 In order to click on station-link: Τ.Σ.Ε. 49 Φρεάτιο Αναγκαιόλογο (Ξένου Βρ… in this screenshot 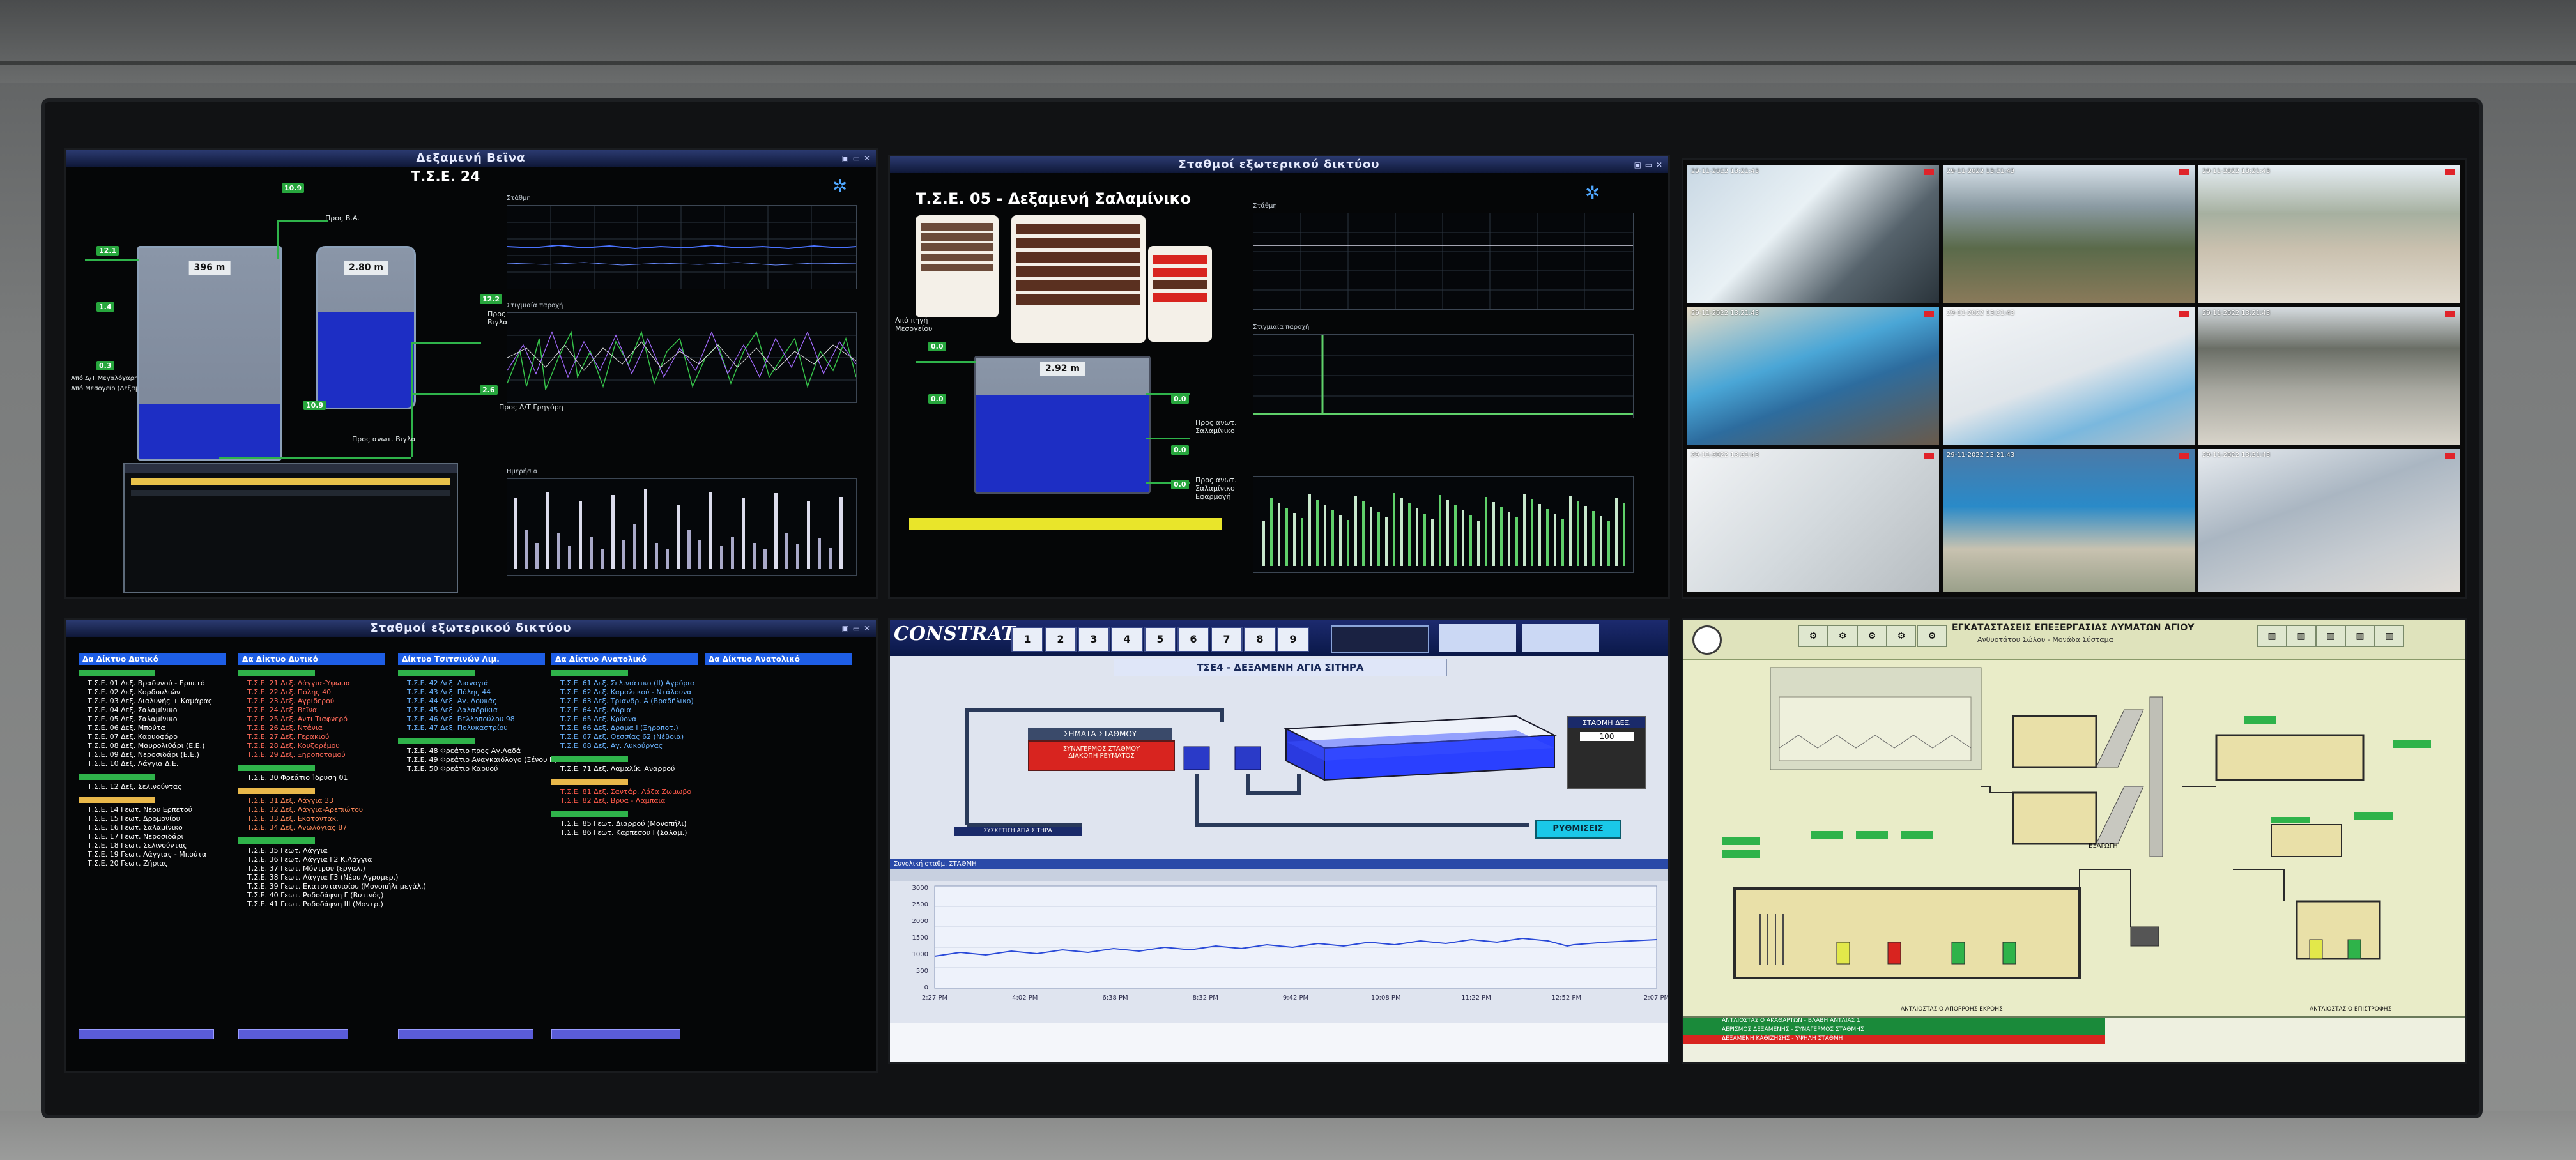, I will do `click(488, 760)`.